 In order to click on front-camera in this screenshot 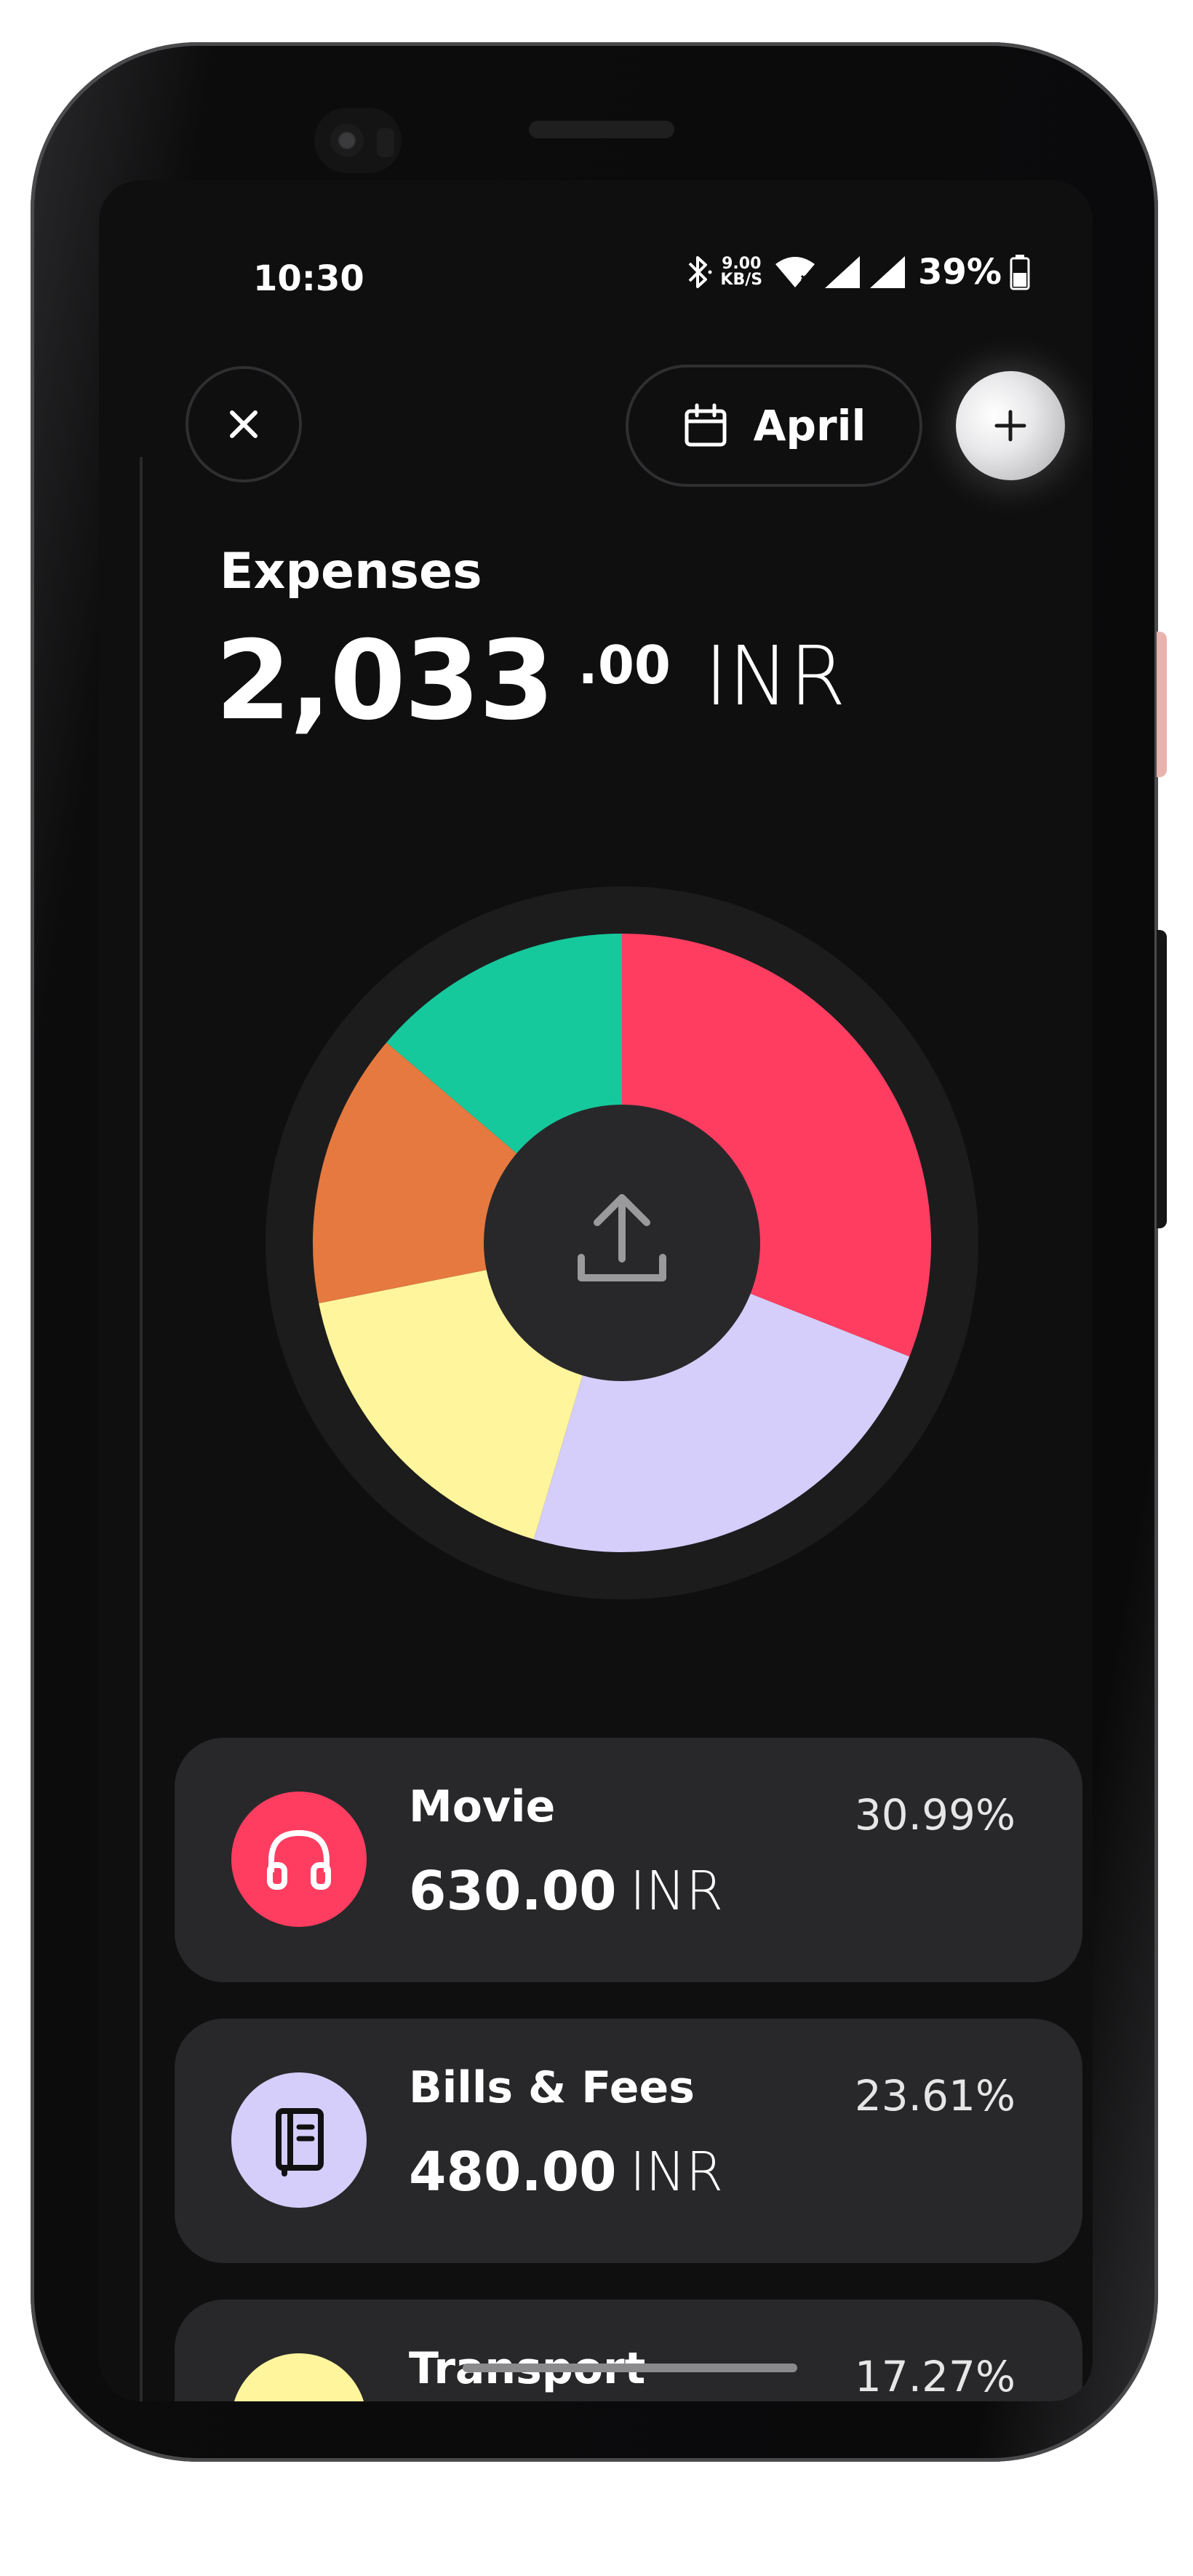, I will do `click(358, 140)`.